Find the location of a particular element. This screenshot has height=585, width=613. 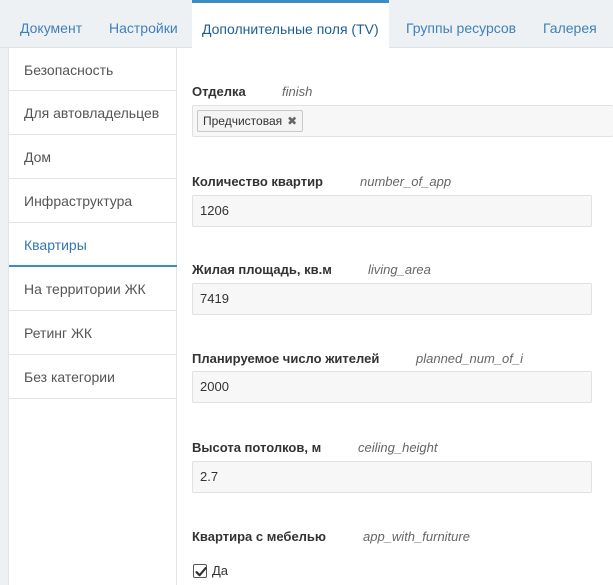

tab-settings: Настройки is located at coordinates (143, 24).